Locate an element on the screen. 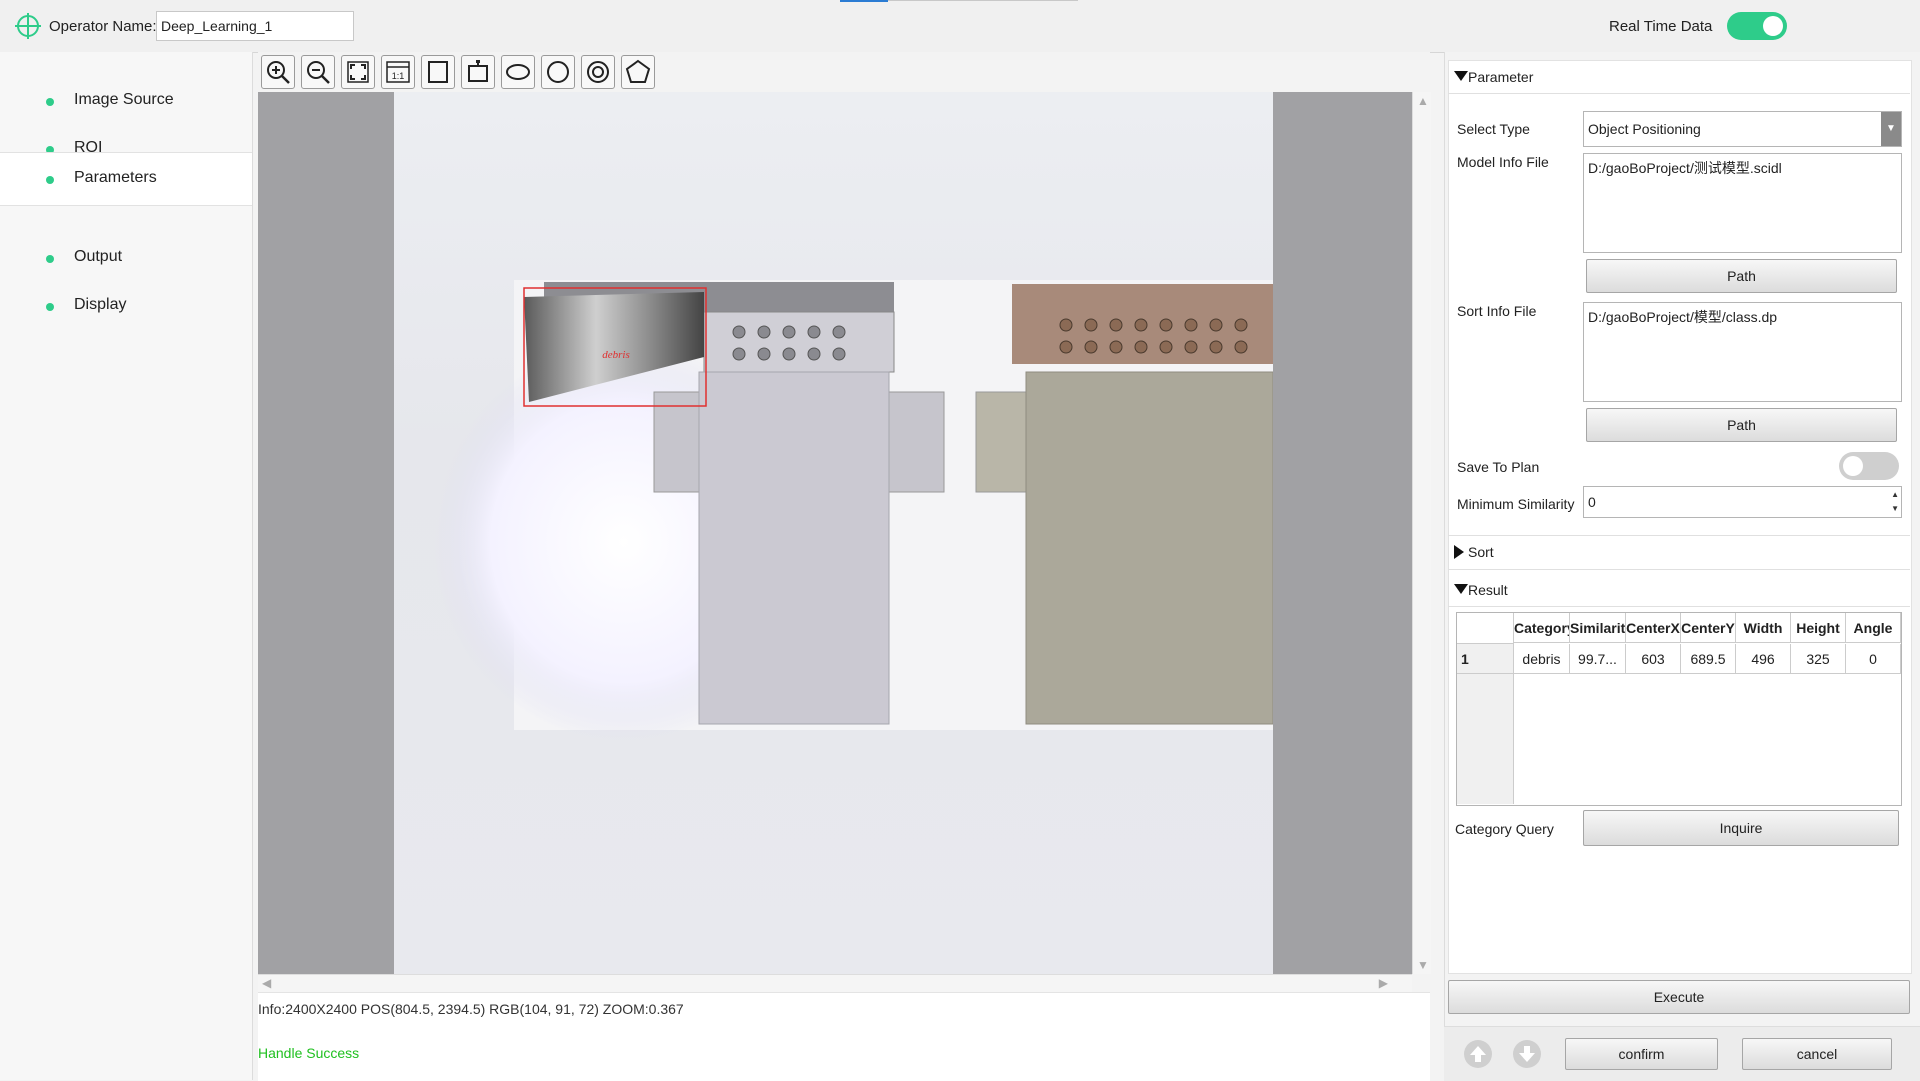  sidebar-item-parameters: Parameters is located at coordinates (126, 179).